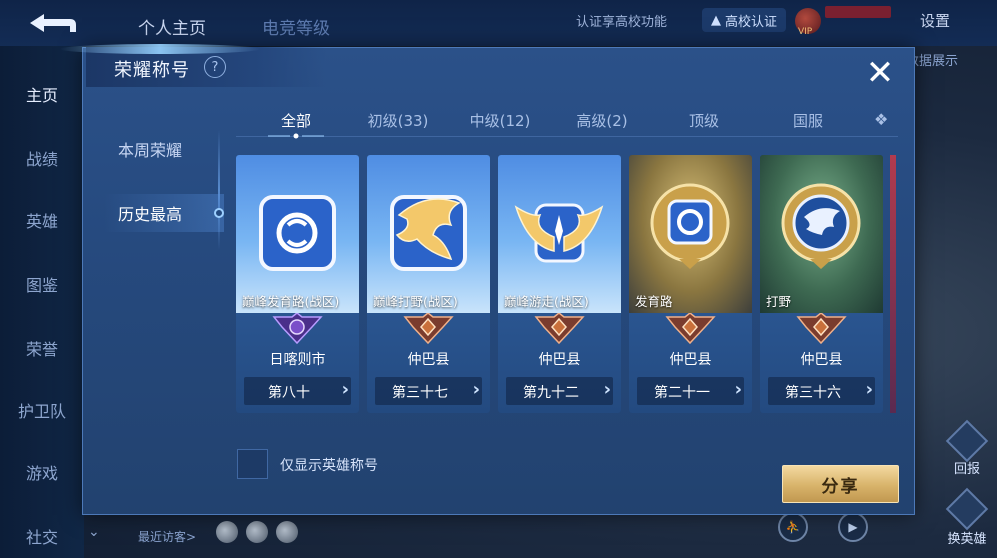 This screenshot has height=558, width=997. Describe the element at coordinates (821, 226) in the screenshot. I see `jungle-medal-icon` at that location.